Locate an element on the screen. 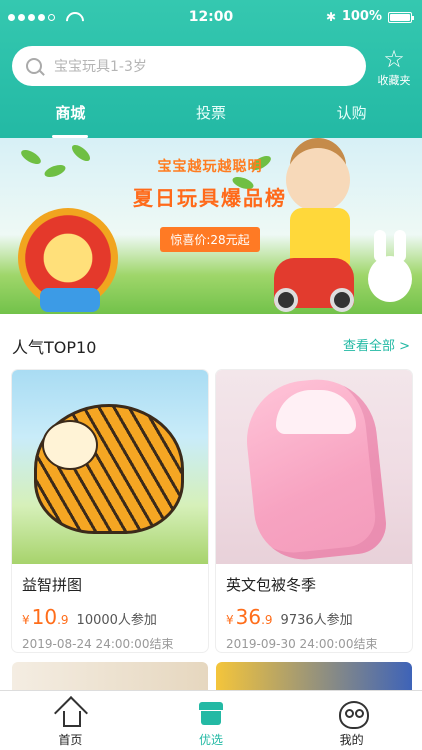 The width and height of the screenshot is (422, 750). top-tabs: 商城 投票 认购 is located at coordinates (211, 117).